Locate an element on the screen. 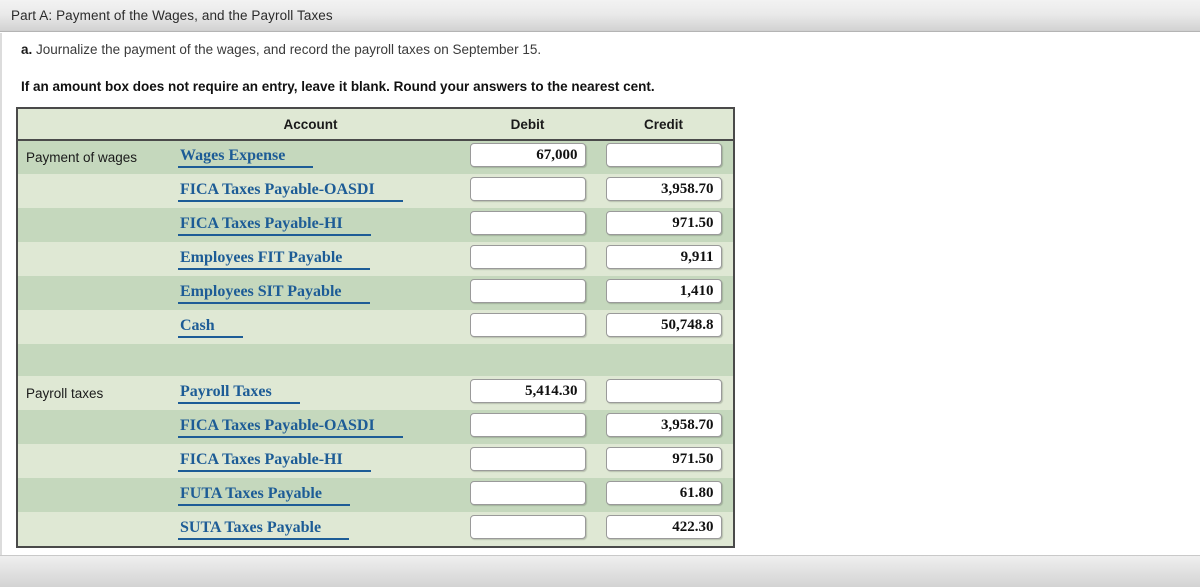  table-row: Employees FIT Payable 9,911 is located at coordinates (375, 259).